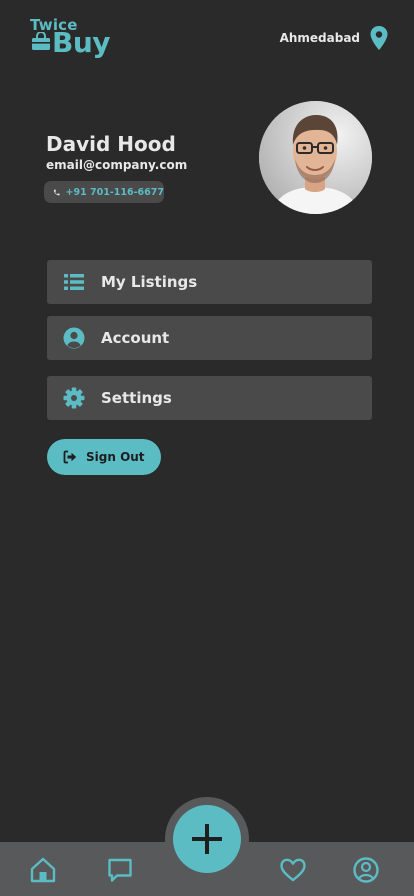  I want to click on profile-name: David Hood, so click(111, 144).